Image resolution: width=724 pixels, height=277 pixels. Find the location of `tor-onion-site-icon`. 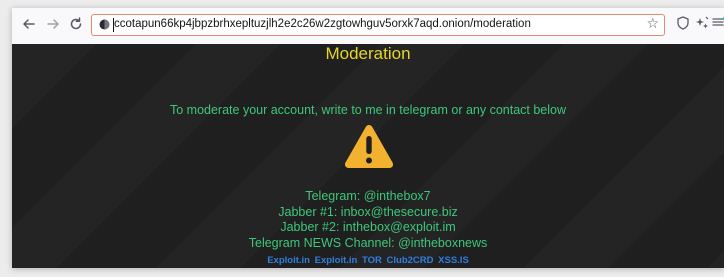

tor-onion-site-icon is located at coordinates (104, 24).